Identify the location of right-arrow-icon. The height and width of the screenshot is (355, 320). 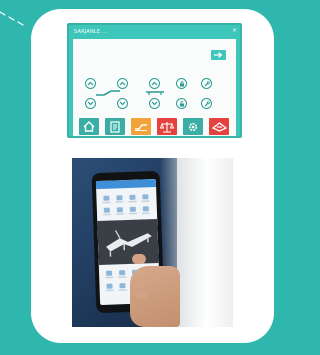
(218, 55).